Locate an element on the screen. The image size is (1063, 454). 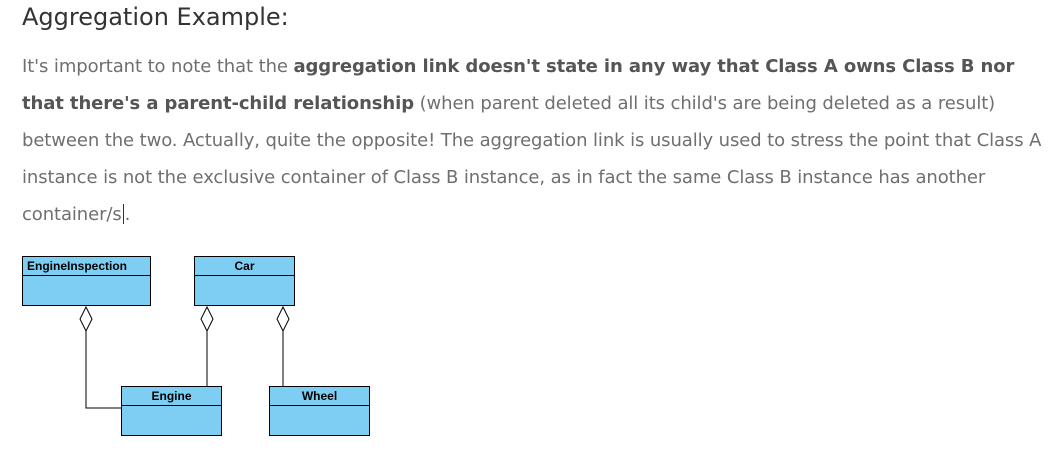
class-box-wheel: Wheel is located at coordinates (319, 411).